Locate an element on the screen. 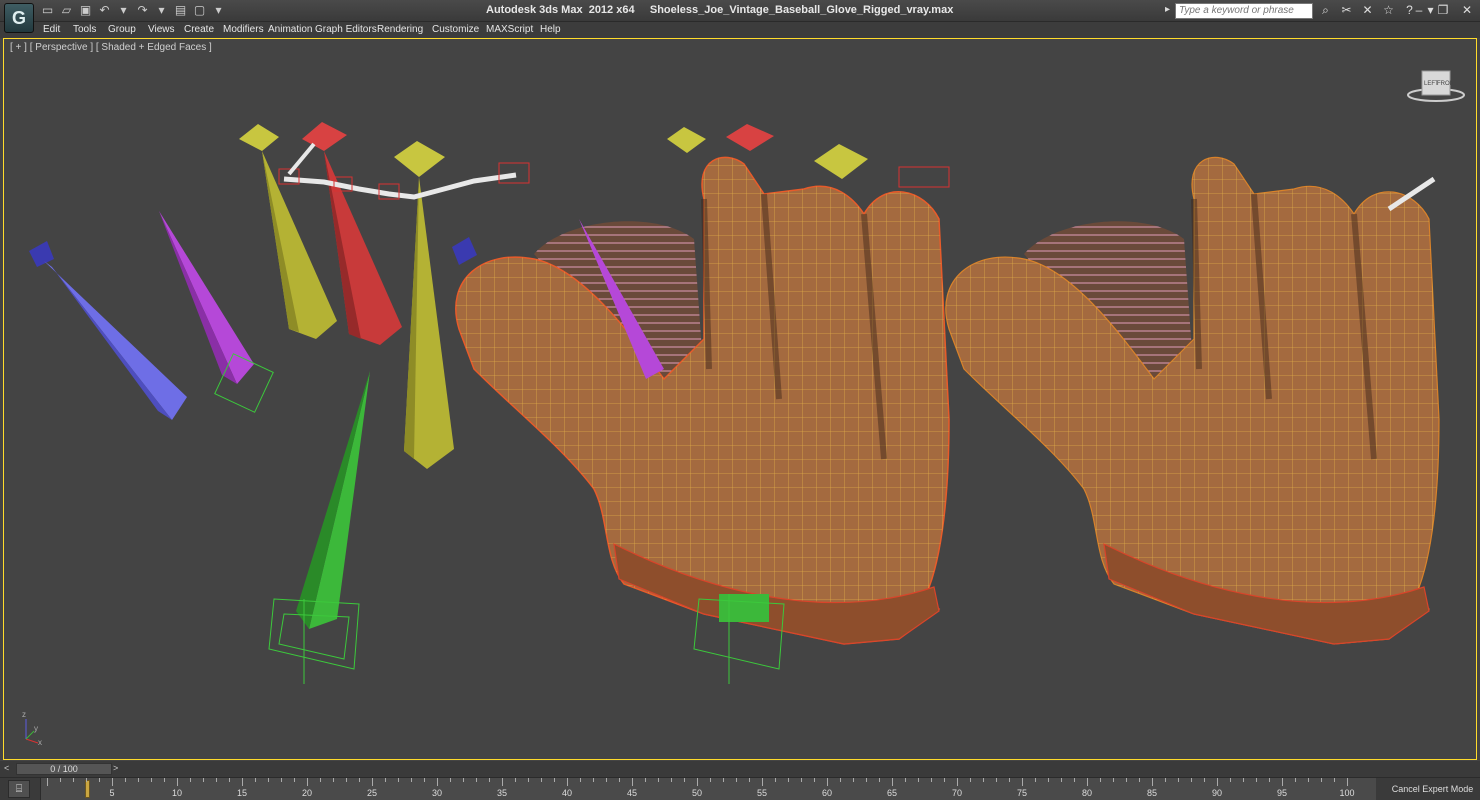  minimize-icon: – is located at coordinates (1419, 10).